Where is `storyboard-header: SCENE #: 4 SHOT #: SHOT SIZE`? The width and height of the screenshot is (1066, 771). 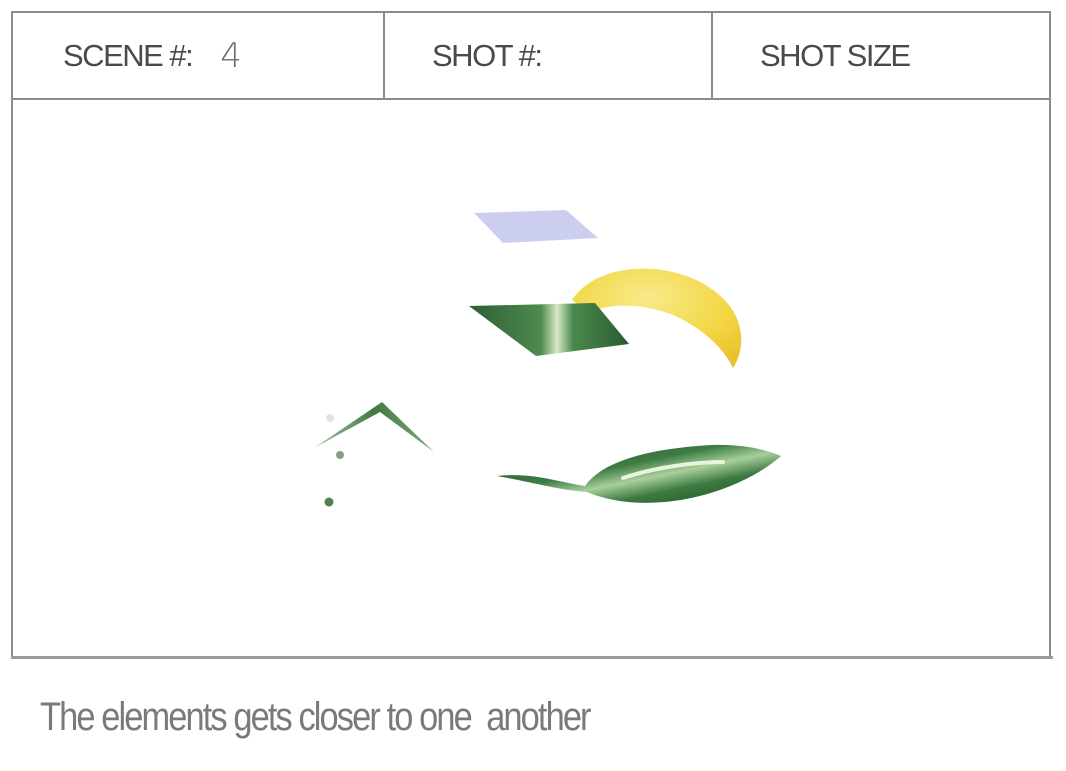 storyboard-header: SCENE #: 4 SHOT #: SHOT SIZE is located at coordinates (531, 56).